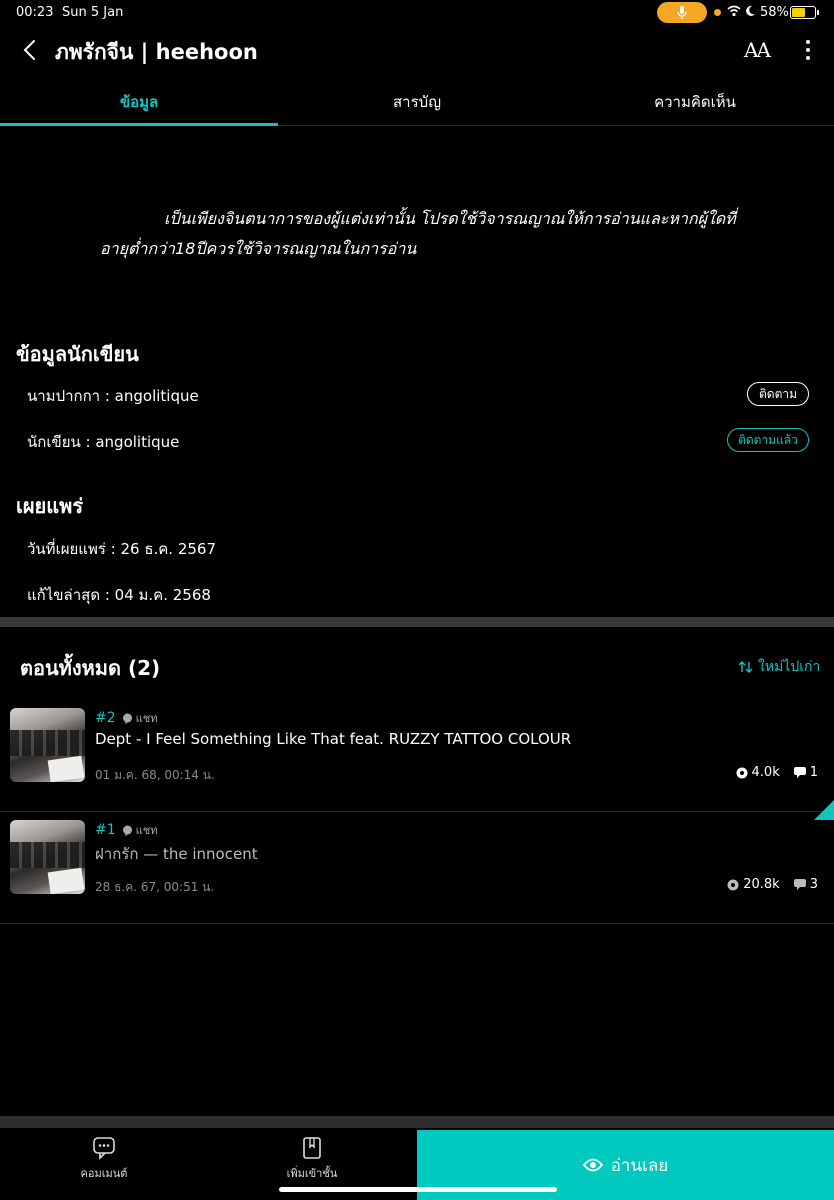  Describe the element at coordinates (750, 10) in the screenshot. I see `moon-icon` at that location.